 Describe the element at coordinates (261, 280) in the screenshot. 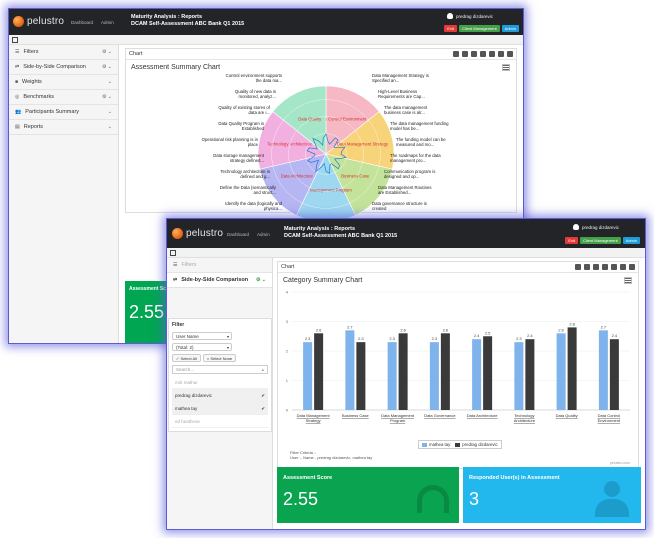

I see `settings-icon: ⚙ ⌄` at that location.